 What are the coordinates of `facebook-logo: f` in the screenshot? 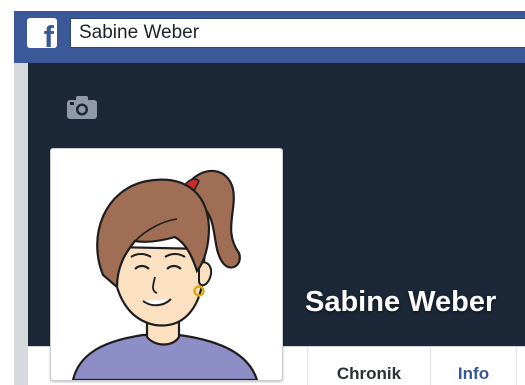 It's located at (42, 35).